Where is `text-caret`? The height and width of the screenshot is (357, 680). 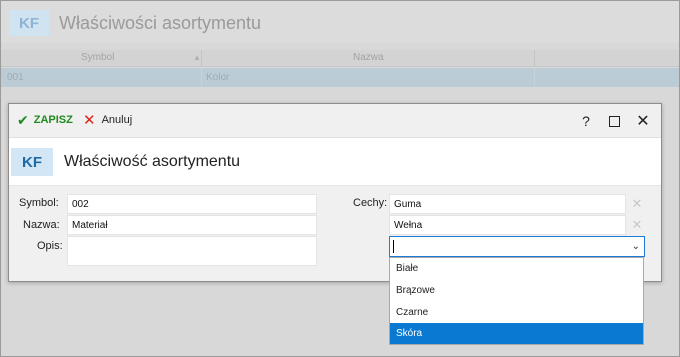 text-caret is located at coordinates (393, 246).